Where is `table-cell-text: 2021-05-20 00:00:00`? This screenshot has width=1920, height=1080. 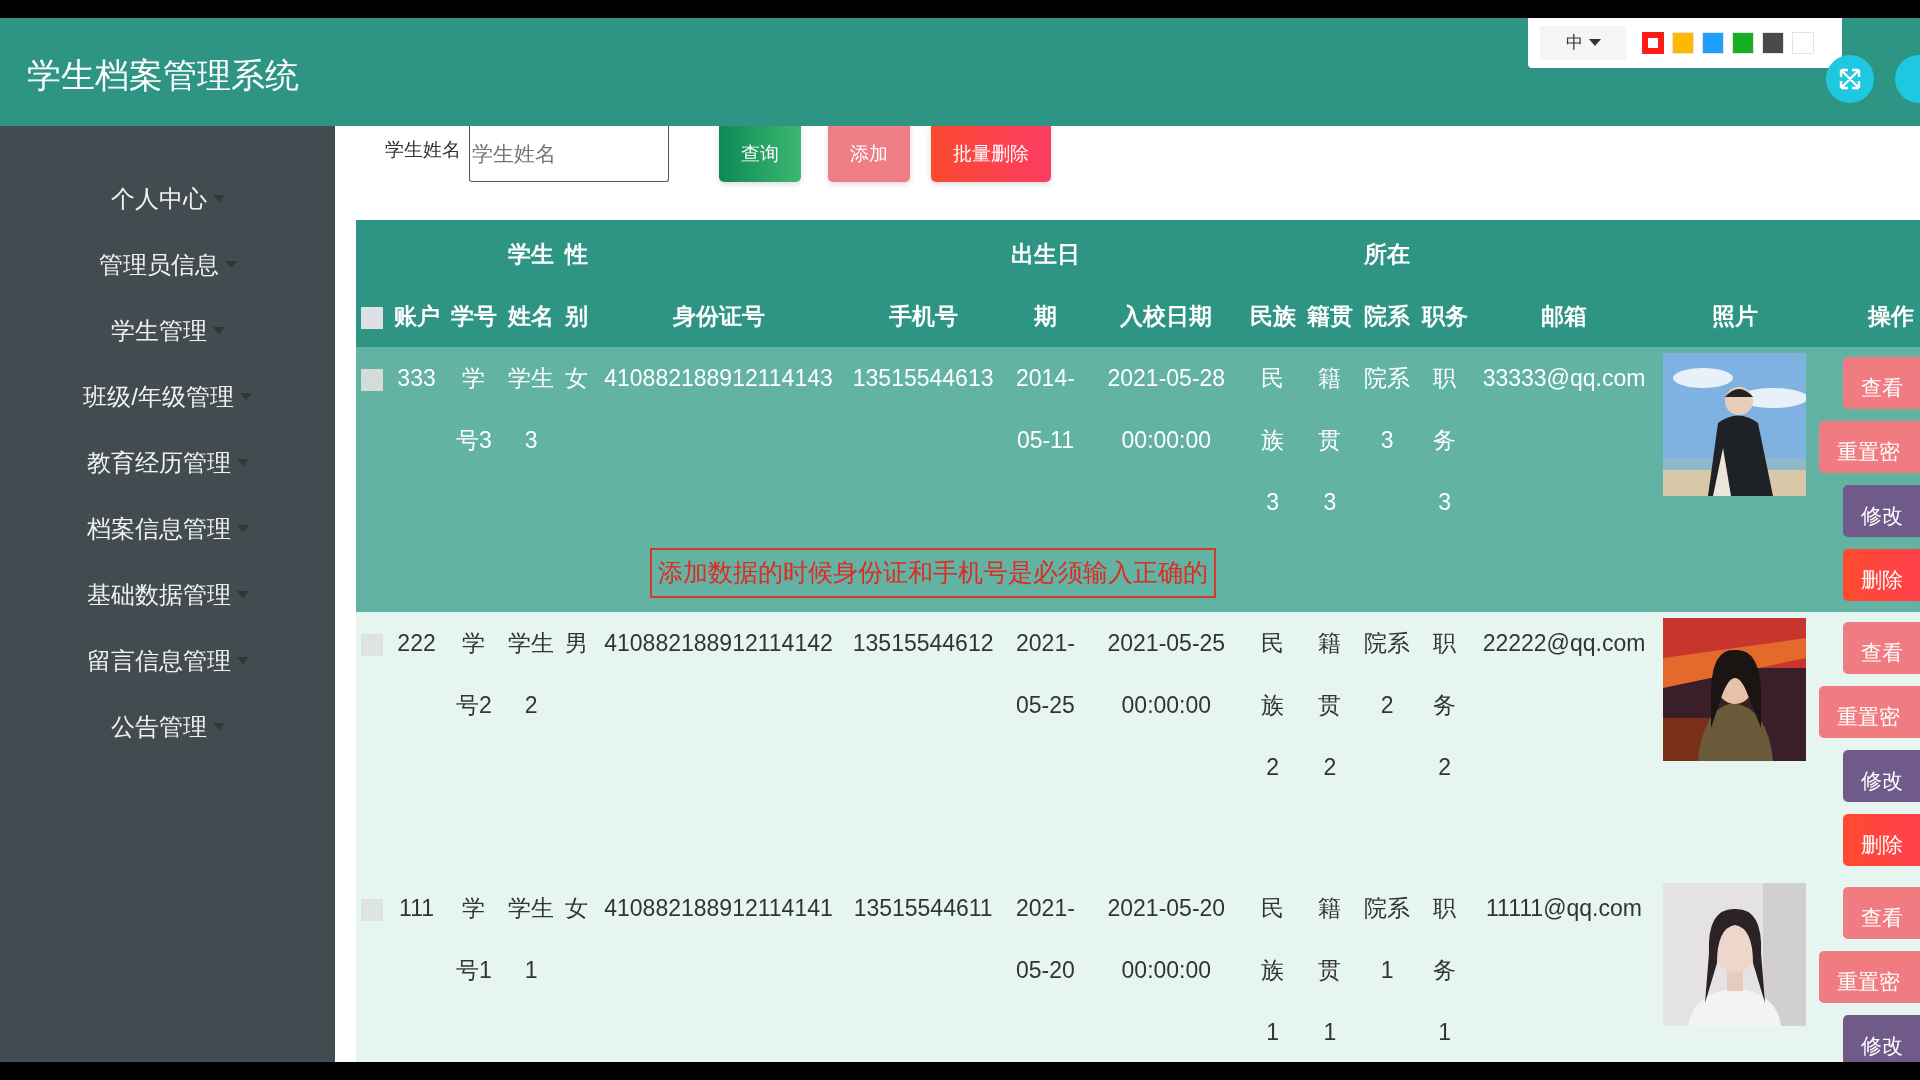
table-cell-text: 2021-05-20 00:00:00 is located at coordinates (1166, 939).